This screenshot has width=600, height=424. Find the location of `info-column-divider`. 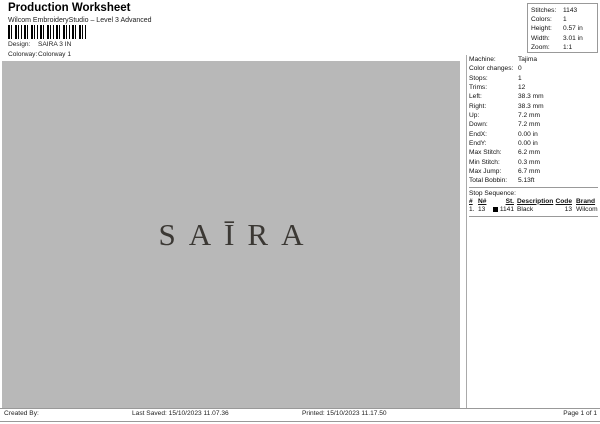

info-column-divider is located at coordinates (466, 231).